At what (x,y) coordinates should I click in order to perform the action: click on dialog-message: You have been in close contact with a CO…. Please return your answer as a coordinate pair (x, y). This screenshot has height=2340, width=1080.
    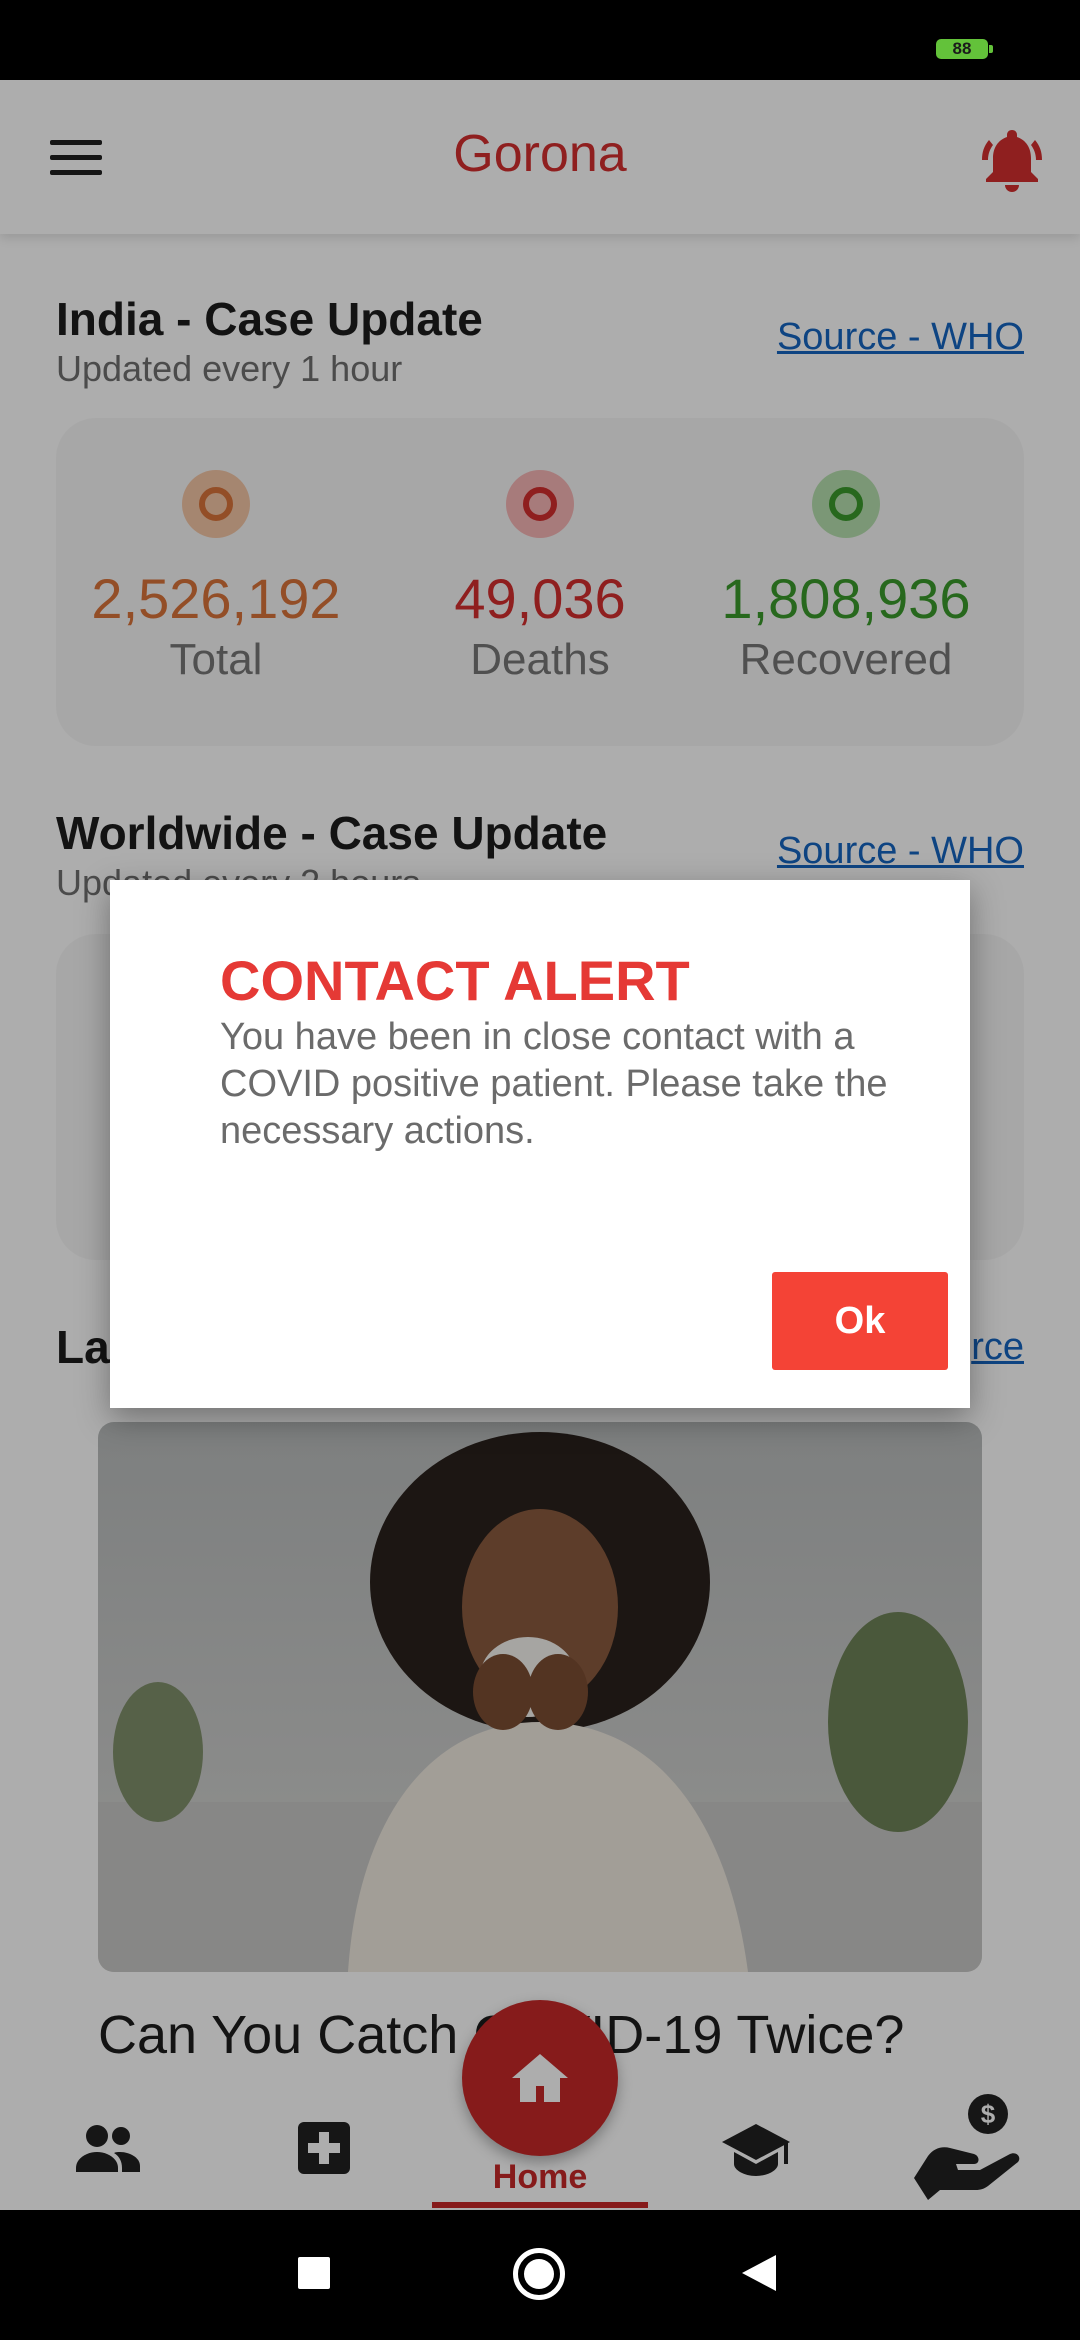
    Looking at the image, I should click on (554, 1084).